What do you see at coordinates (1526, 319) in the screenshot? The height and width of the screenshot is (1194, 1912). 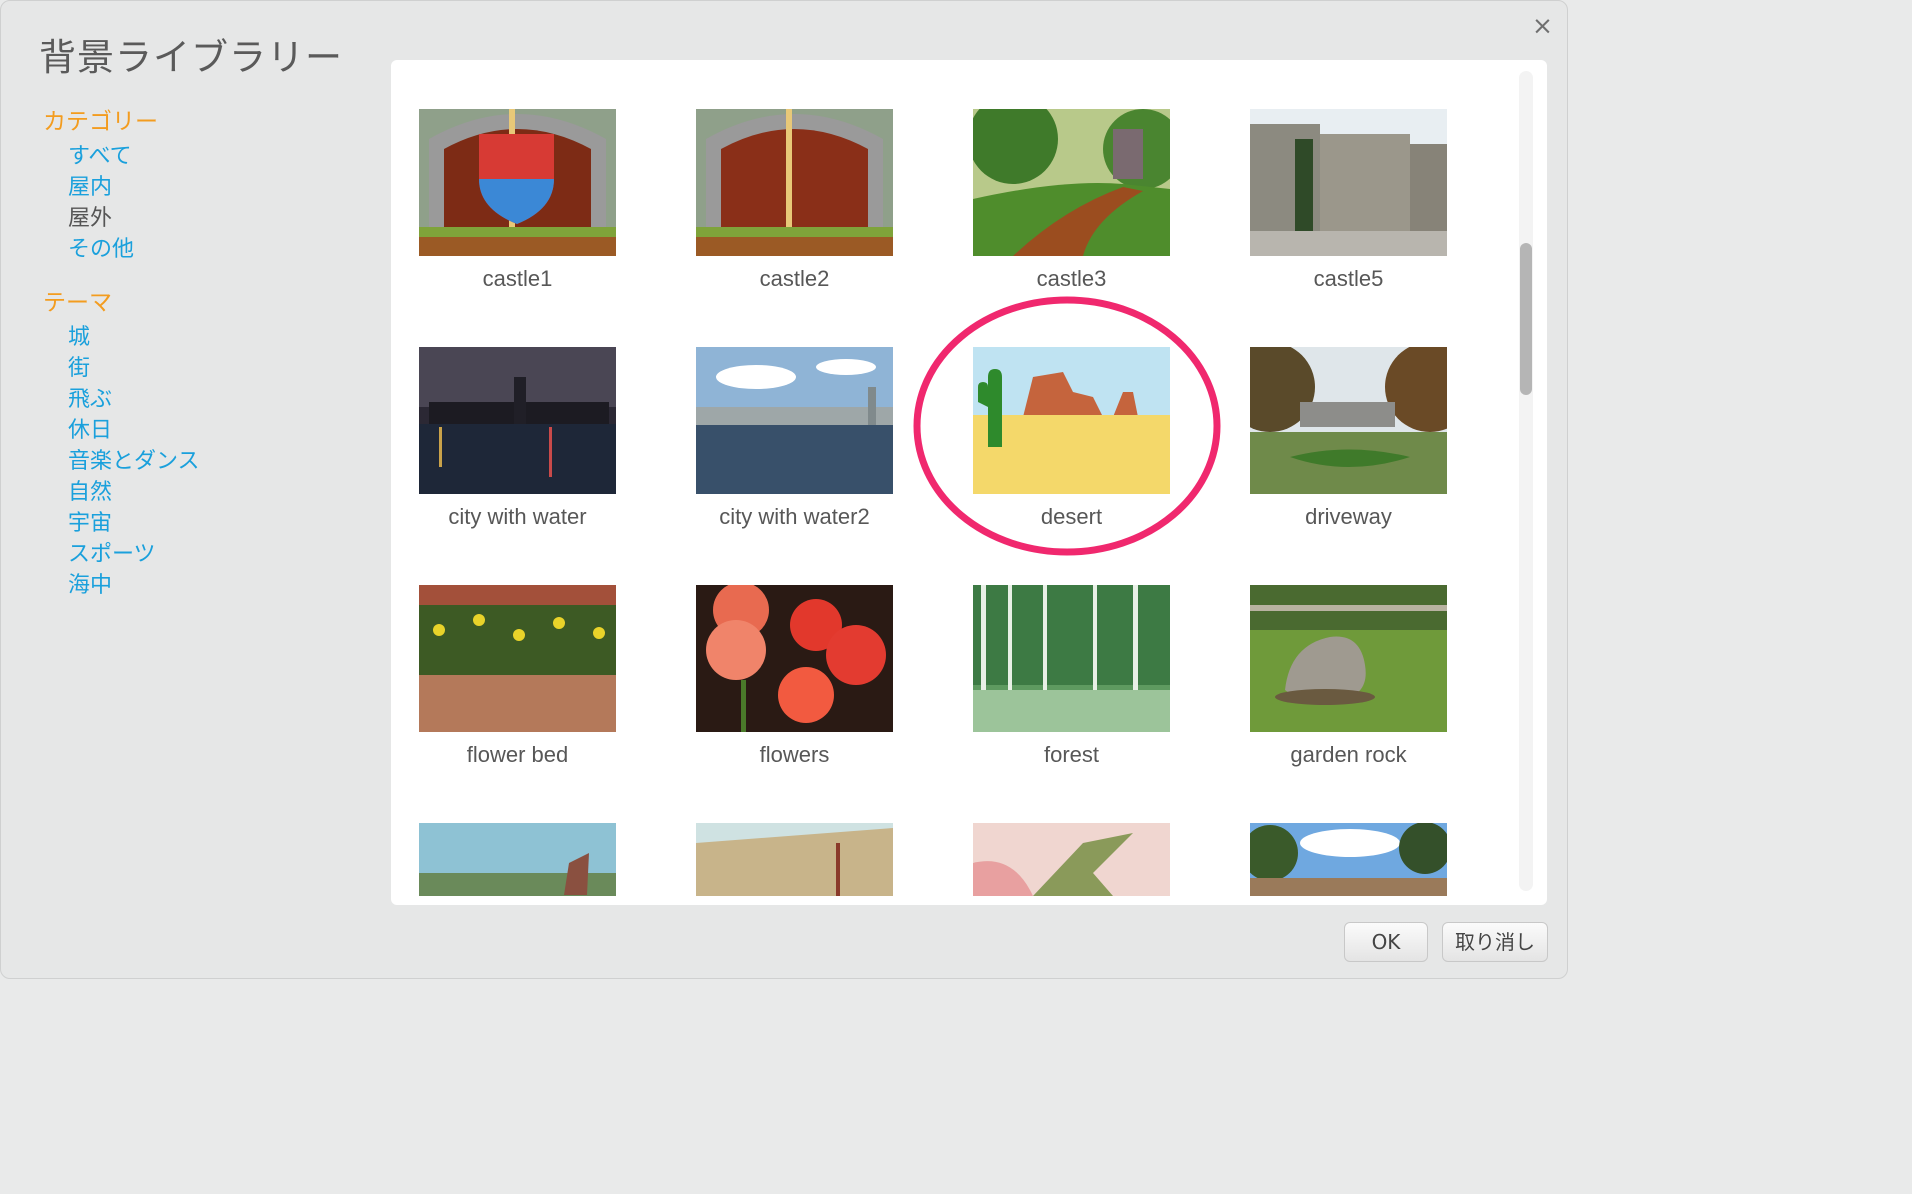 I see `scrollbar-thumb` at bounding box center [1526, 319].